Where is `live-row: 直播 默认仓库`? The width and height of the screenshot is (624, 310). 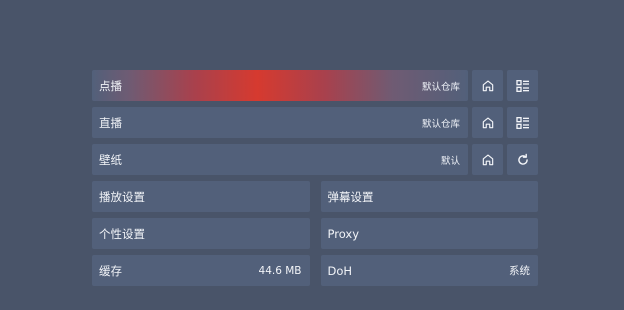
live-row: 直播 默认仓库 is located at coordinates (315, 122).